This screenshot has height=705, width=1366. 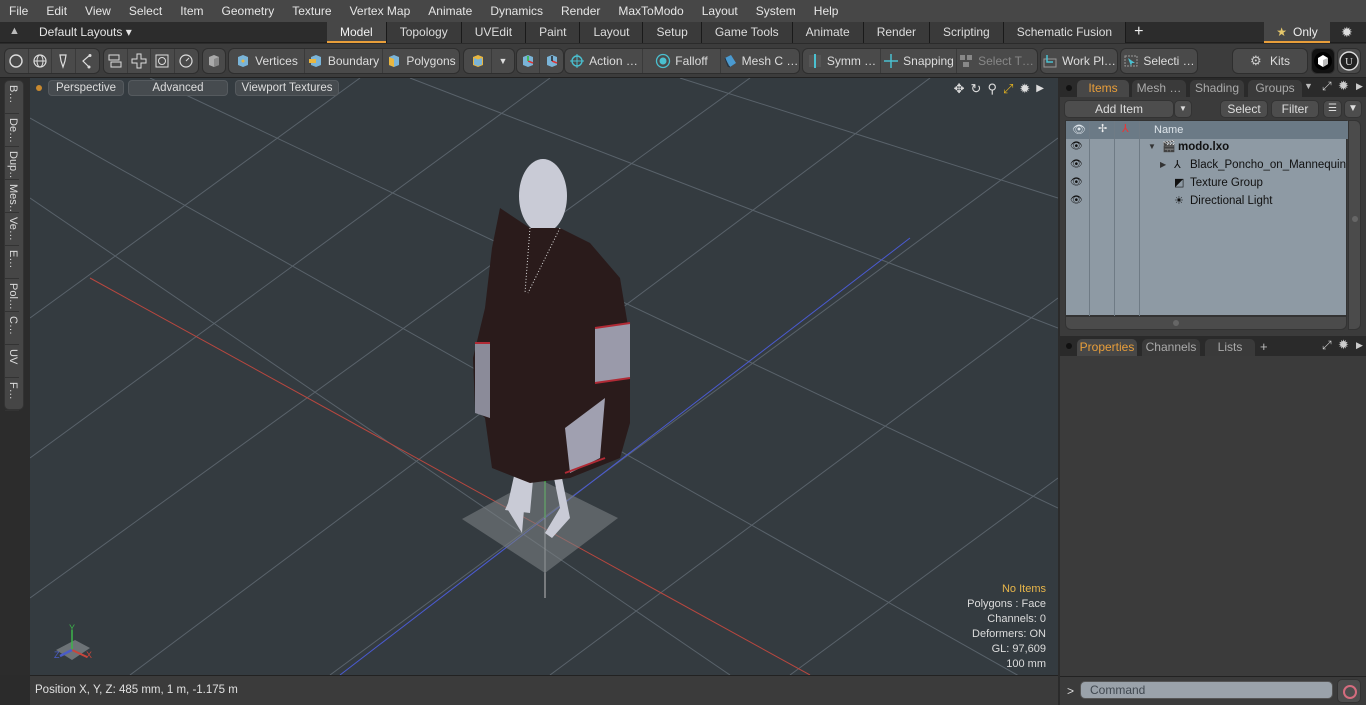 What do you see at coordinates (1207, 184) in the screenshot?
I see `tree-row: 👁 ◩ Texture Group` at bounding box center [1207, 184].